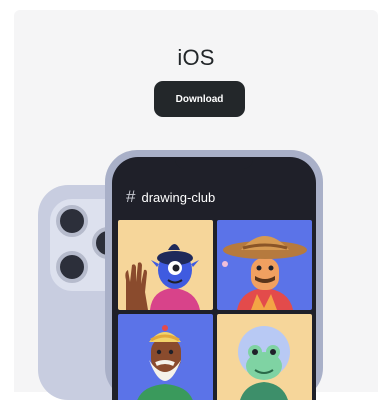 This screenshot has width=382, height=400. I want to click on channel-header: # drawing-club, so click(170, 197).